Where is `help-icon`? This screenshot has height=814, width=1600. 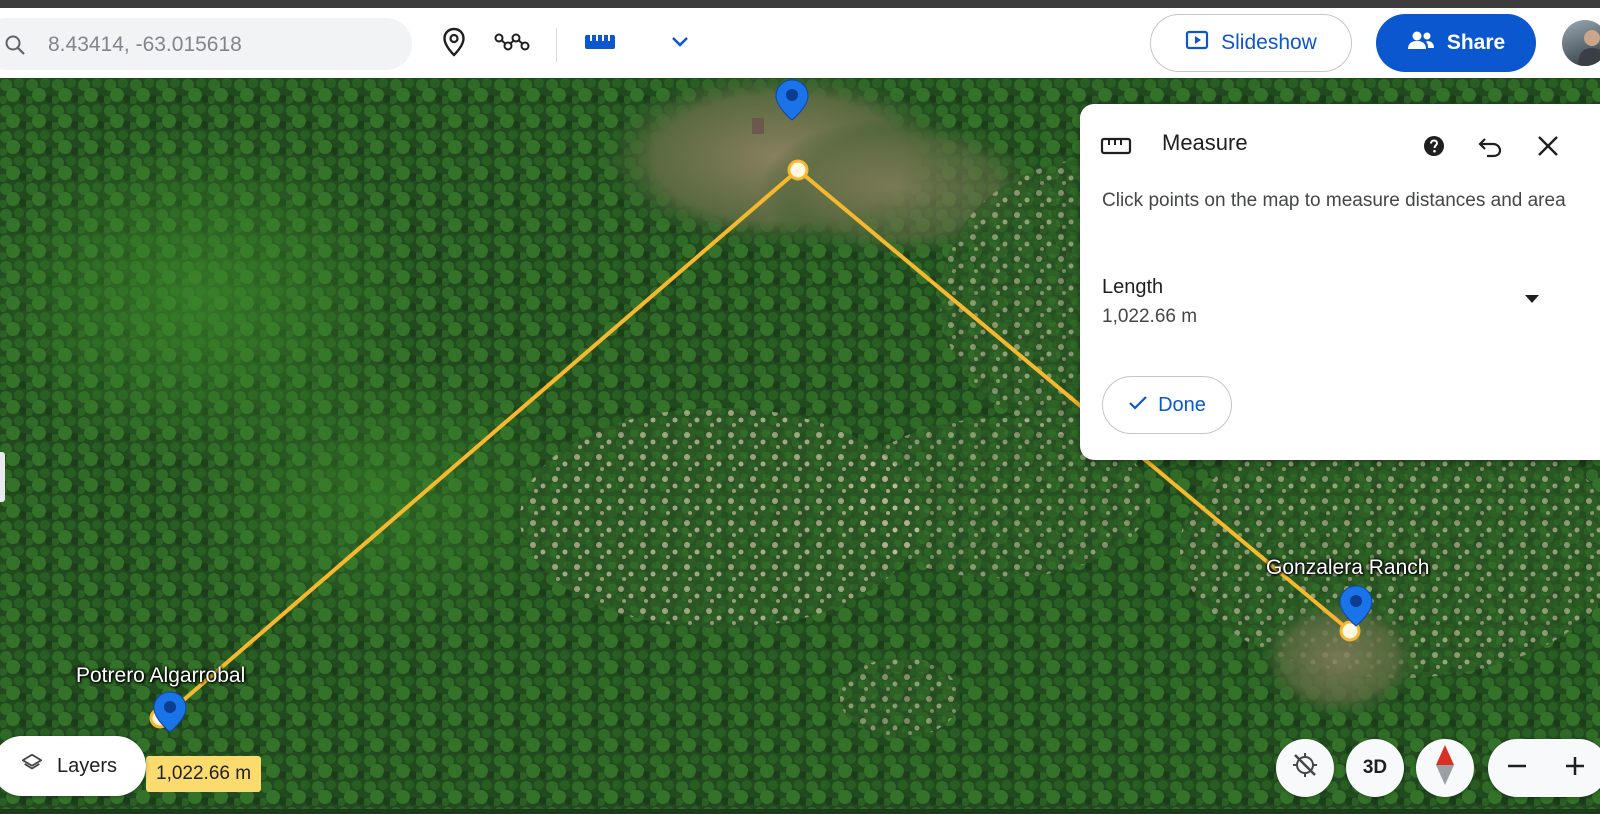
help-icon is located at coordinates (1434, 146).